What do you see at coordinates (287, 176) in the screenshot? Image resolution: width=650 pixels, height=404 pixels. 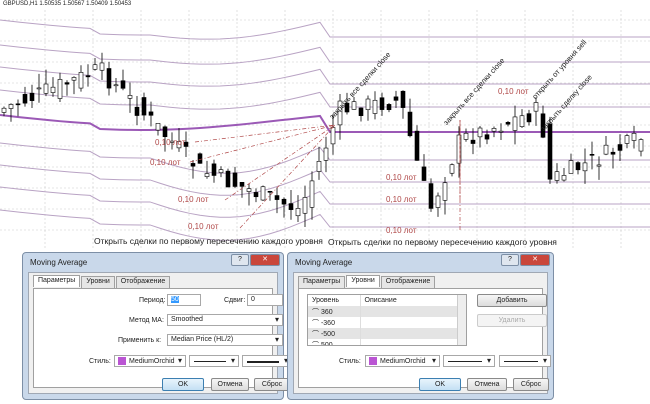 I see `trade-link-line` at bounding box center [287, 176].